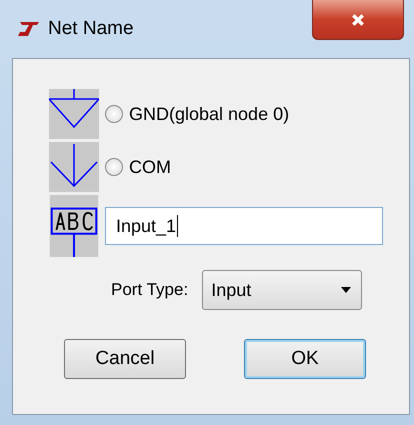  I want to click on close-button, so click(358, 20).